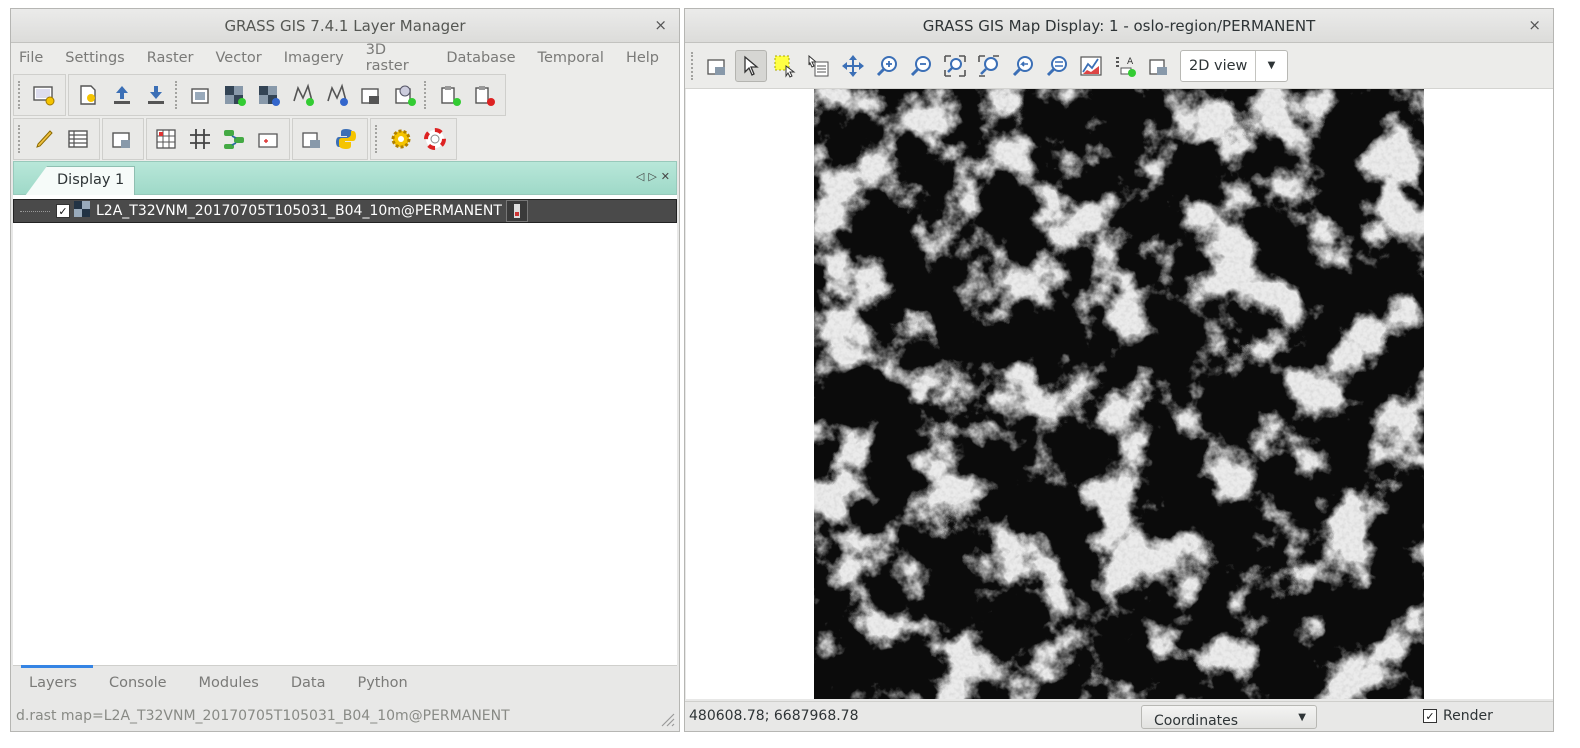 Image resolution: width=1580 pixels, height=748 pixels. I want to click on menu-help: Help, so click(647, 58).